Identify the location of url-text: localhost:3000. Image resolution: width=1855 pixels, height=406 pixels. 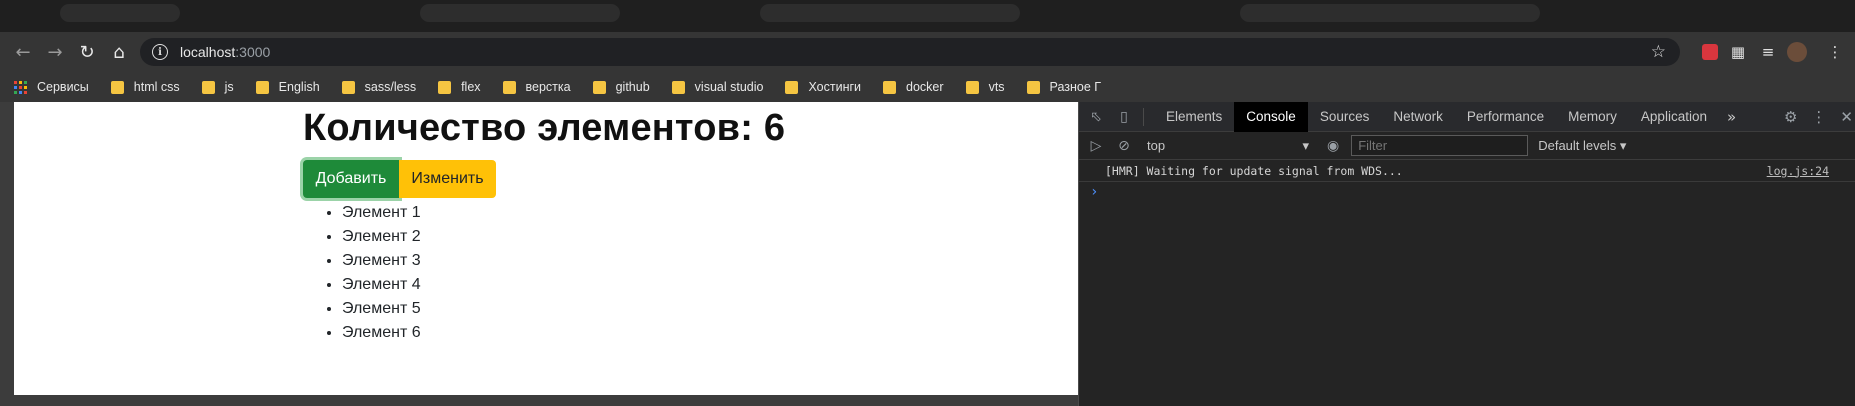
(225, 52).